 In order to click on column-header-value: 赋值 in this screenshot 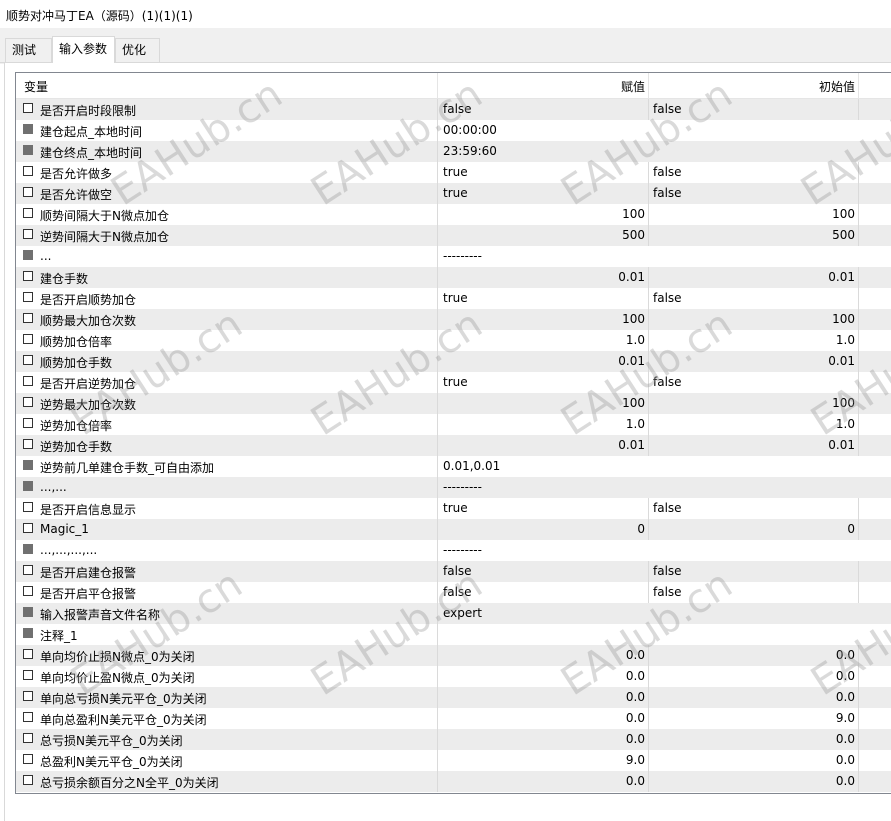, I will do `click(633, 86)`.